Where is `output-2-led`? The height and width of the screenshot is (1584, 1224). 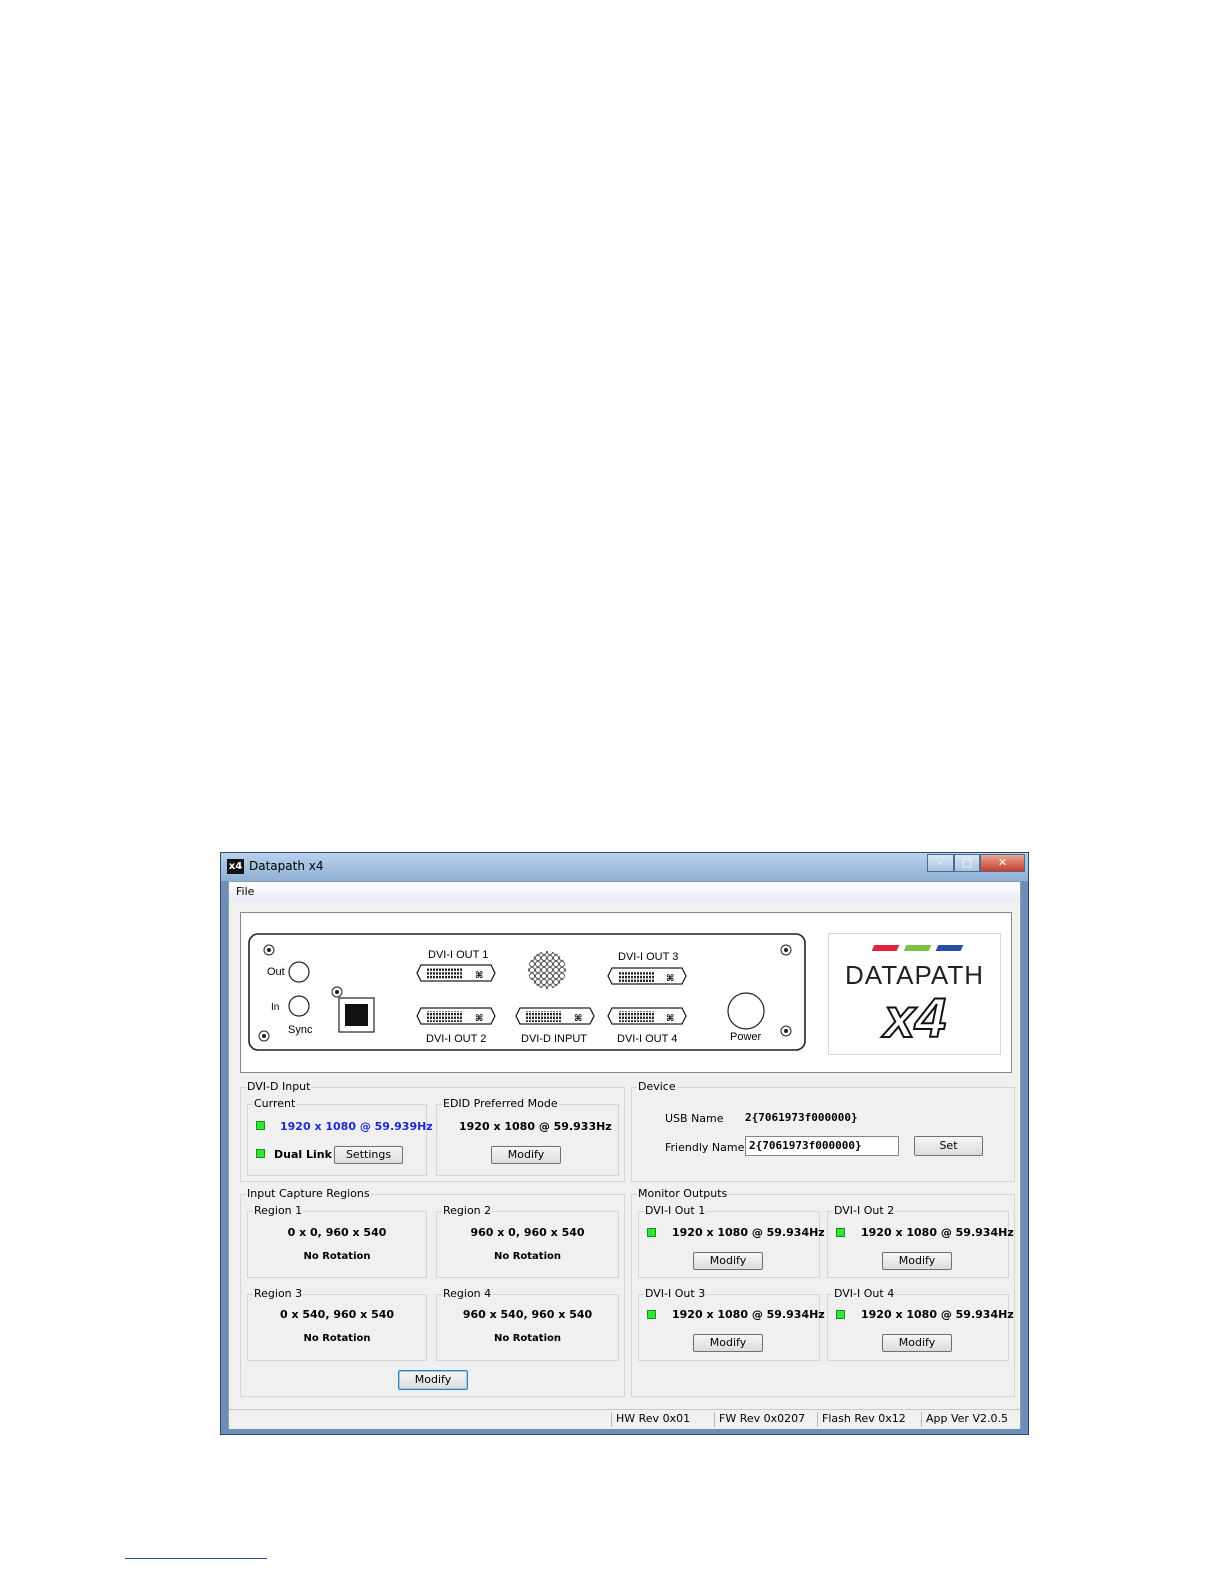 output-2-led is located at coordinates (840, 1232).